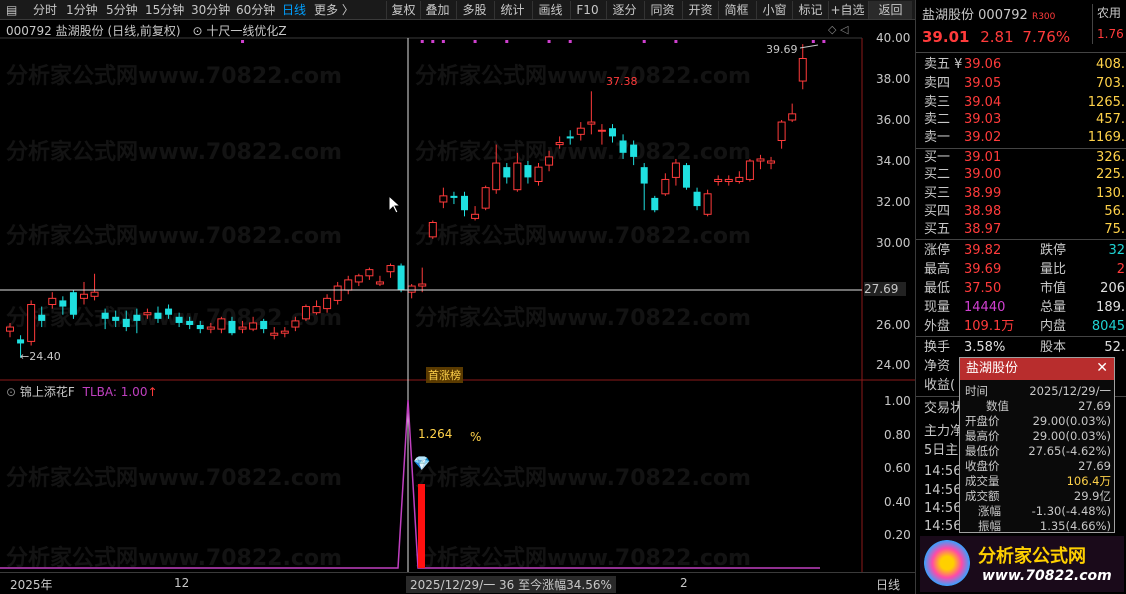  Describe the element at coordinates (294, 10) in the screenshot. I see `period-daily: 日线` at that location.